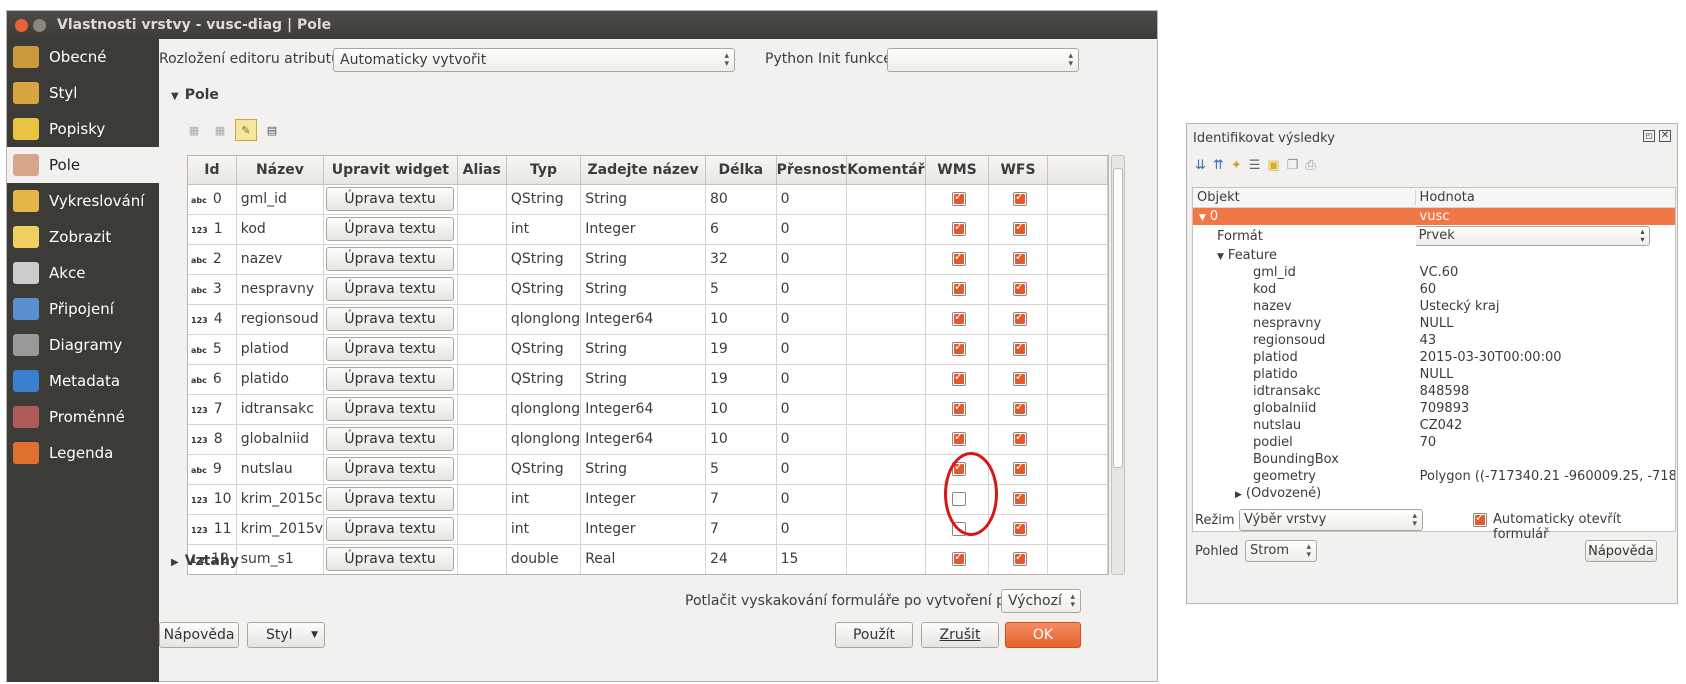 Image resolution: width=1686 pixels, height=684 pixels. Describe the element at coordinates (1434, 442) in the screenshot. I see `tree-row: podiel 70` at that location.